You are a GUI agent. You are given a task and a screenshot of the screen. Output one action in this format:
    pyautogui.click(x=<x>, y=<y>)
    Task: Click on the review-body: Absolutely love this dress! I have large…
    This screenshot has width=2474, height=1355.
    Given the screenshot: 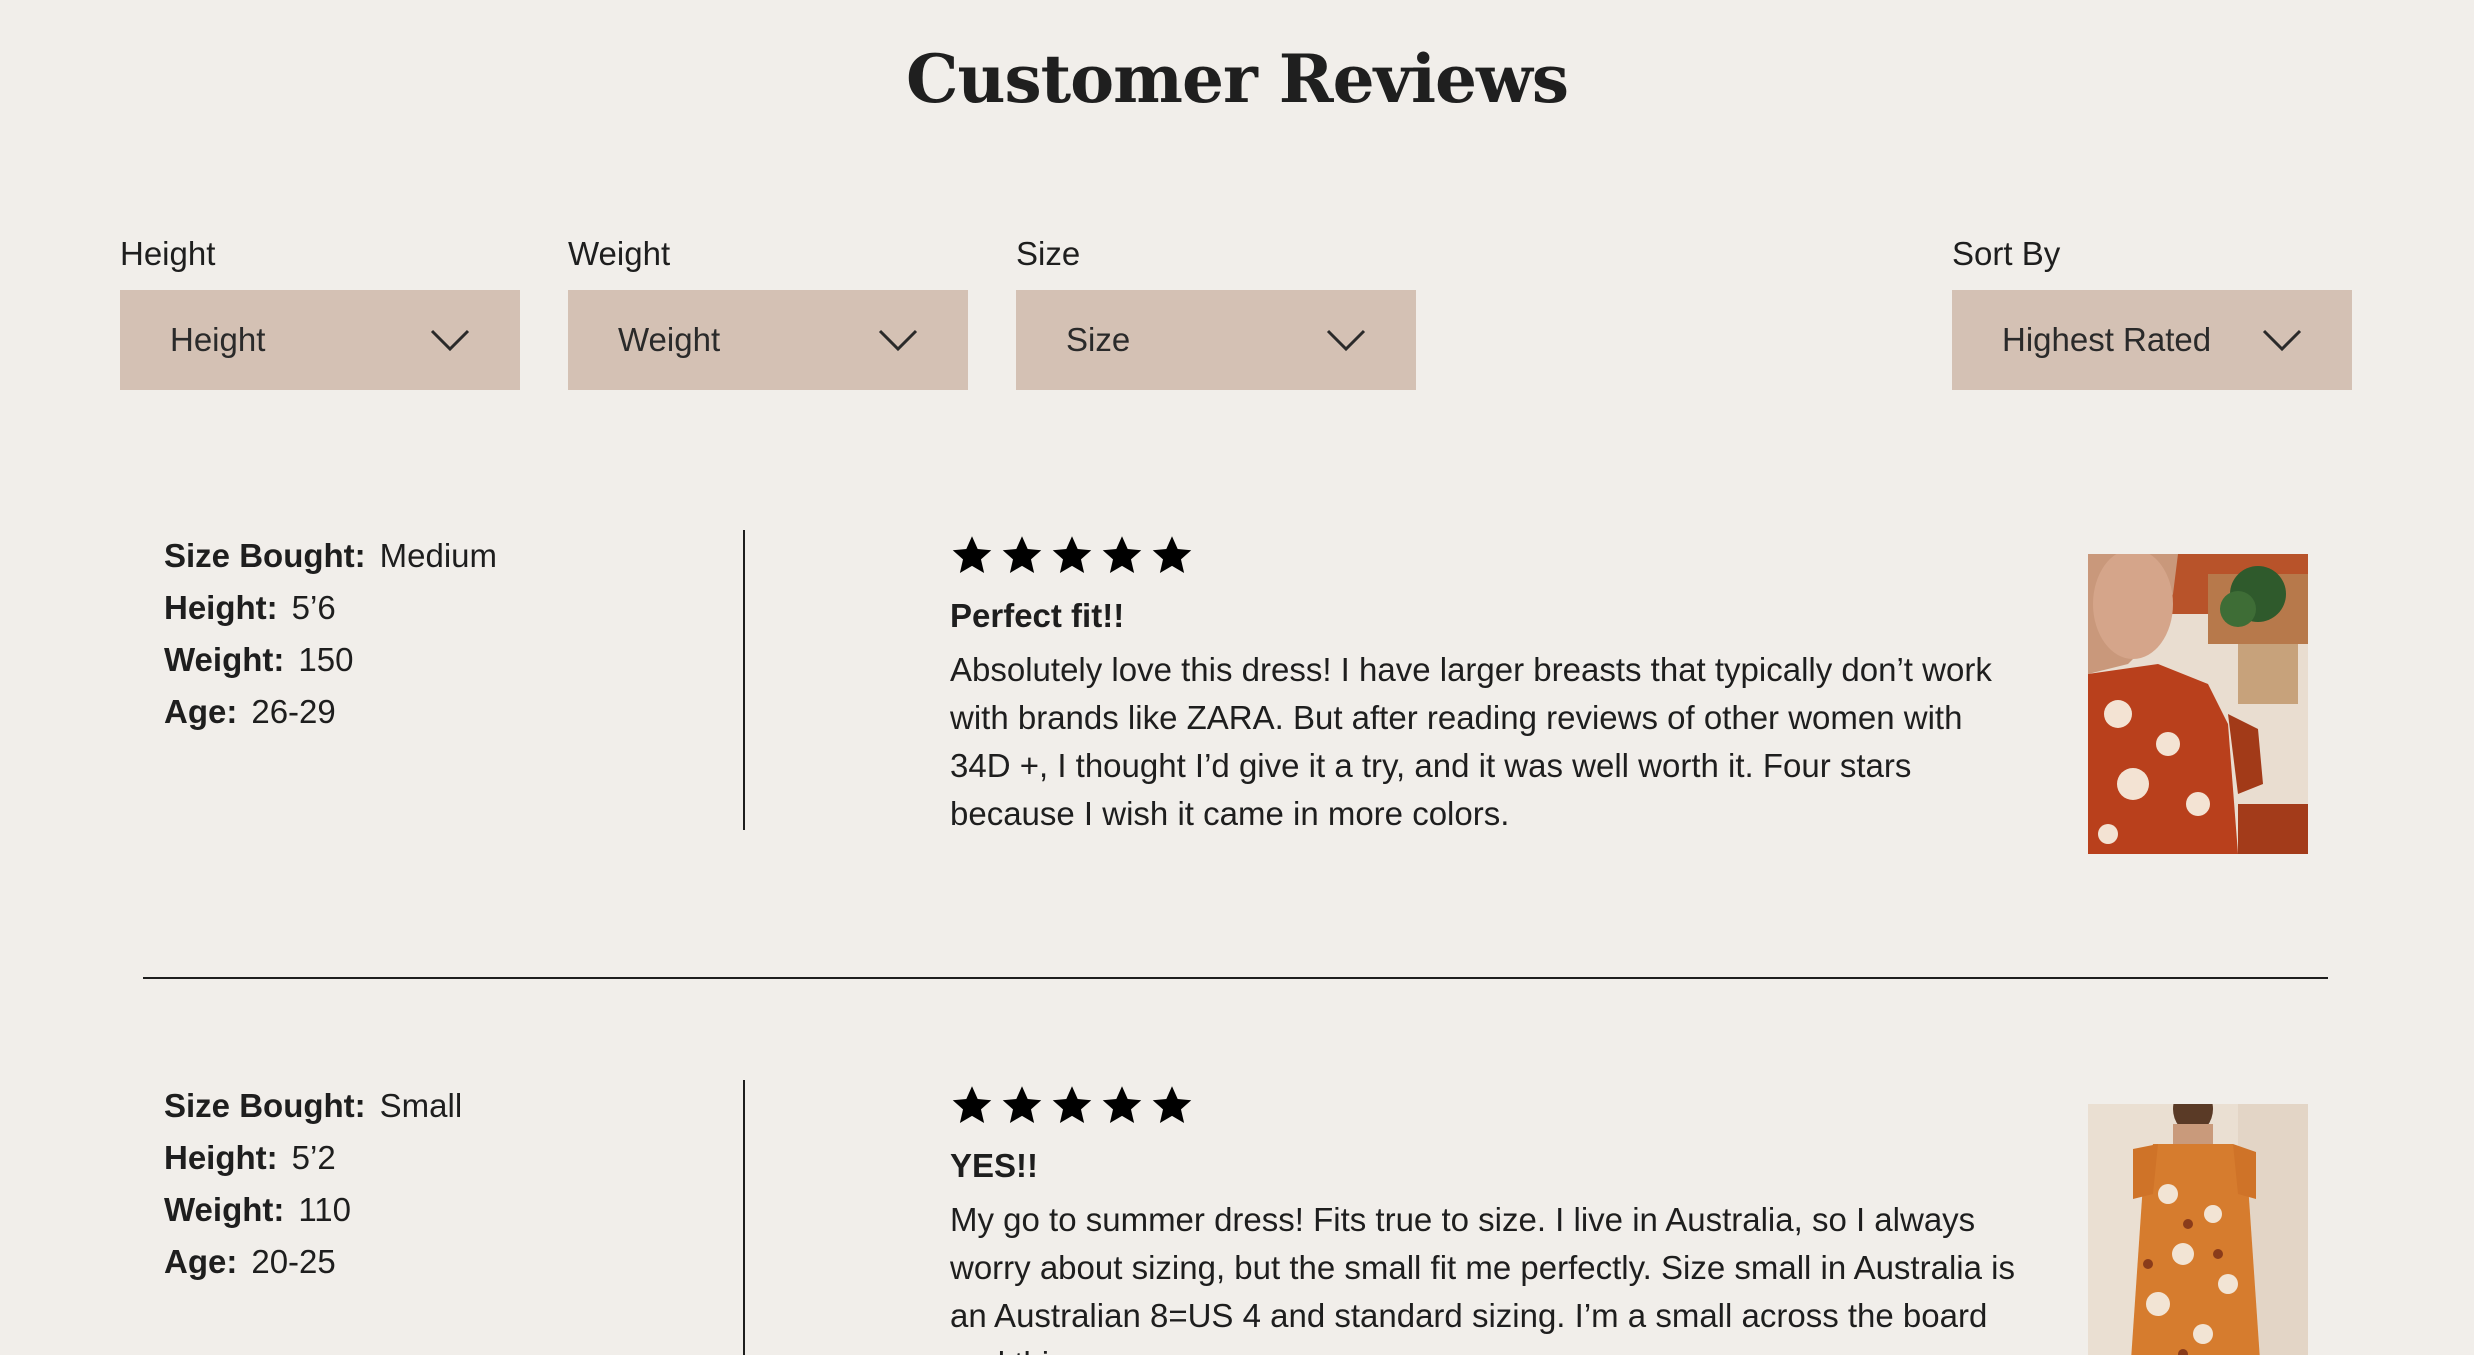 What is the action you would take?
    pyautogui.click(x=1471, y=741)
    